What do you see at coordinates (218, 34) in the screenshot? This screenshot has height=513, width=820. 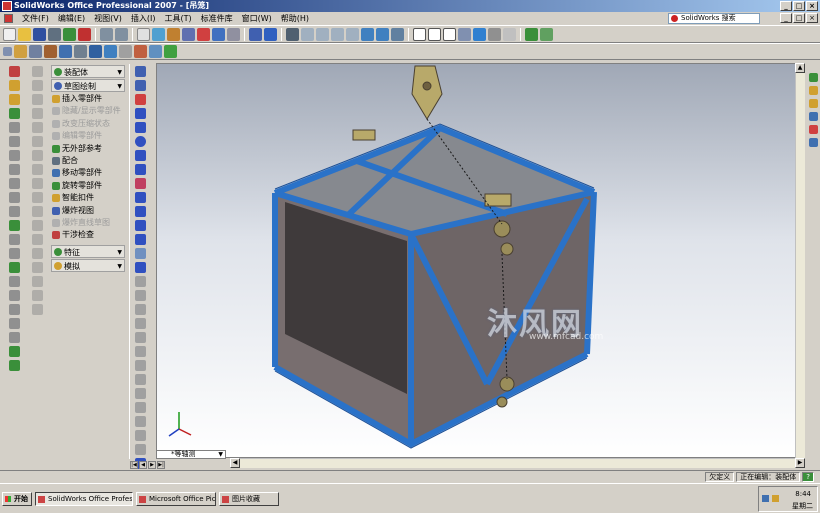 I see `photoworks-icon` at bounding box center [218, 34].